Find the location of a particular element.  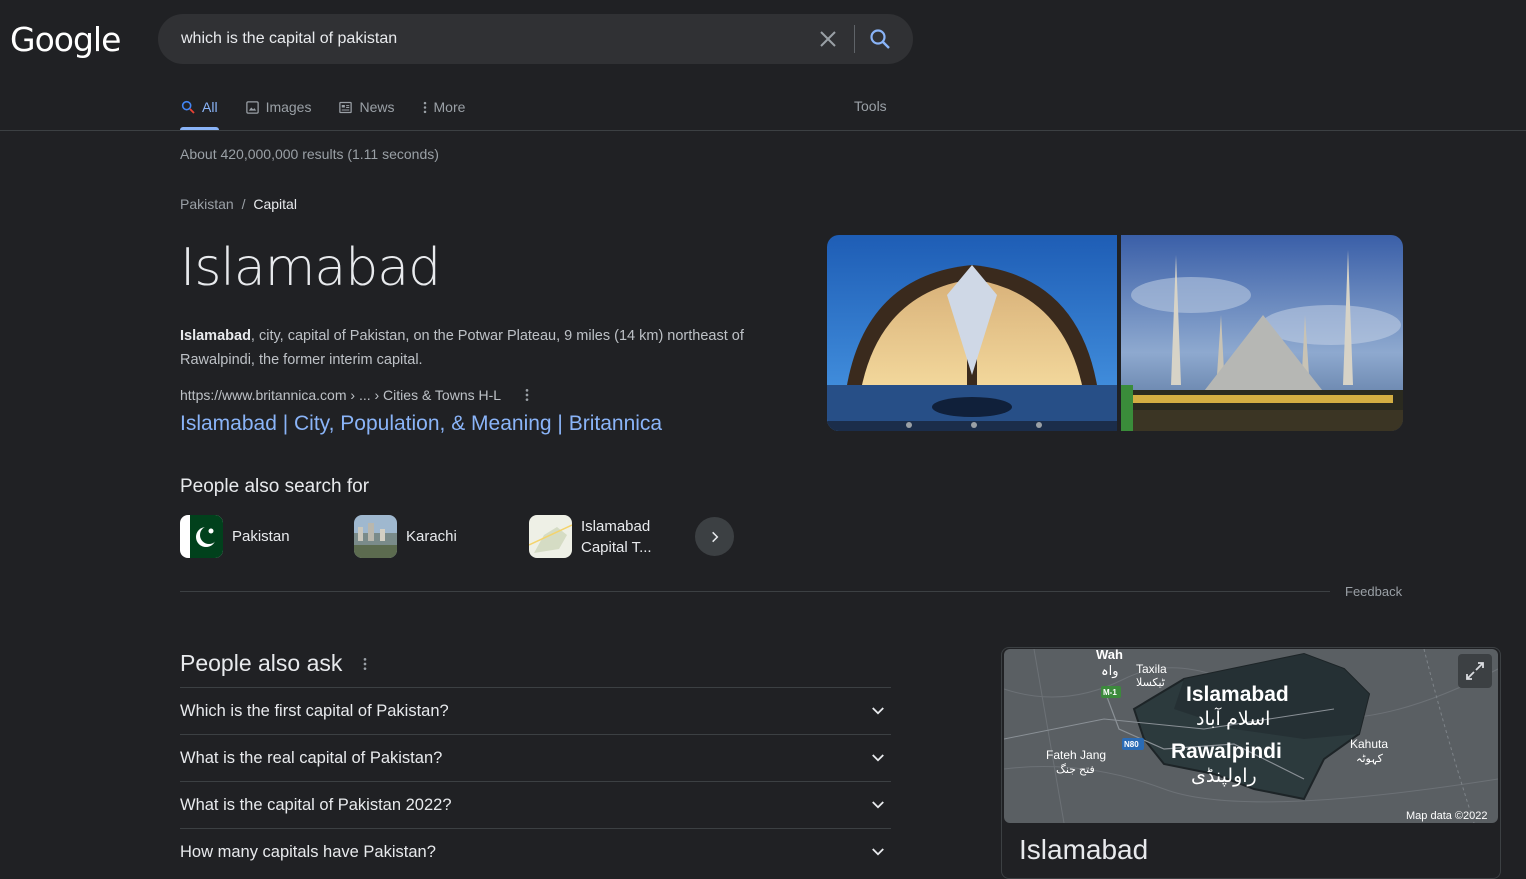

question-text: What is the capital of Pakistan 2022? is located at coordinates (316, 805).